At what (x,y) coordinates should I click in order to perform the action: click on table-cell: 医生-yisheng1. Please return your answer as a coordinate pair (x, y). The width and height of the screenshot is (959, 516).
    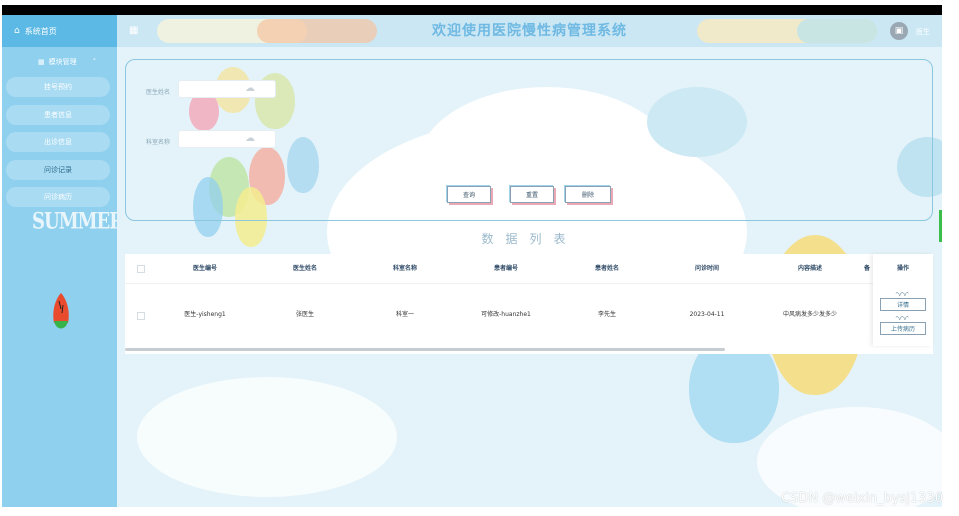
    Looking at the image, I should click on (205, 314).